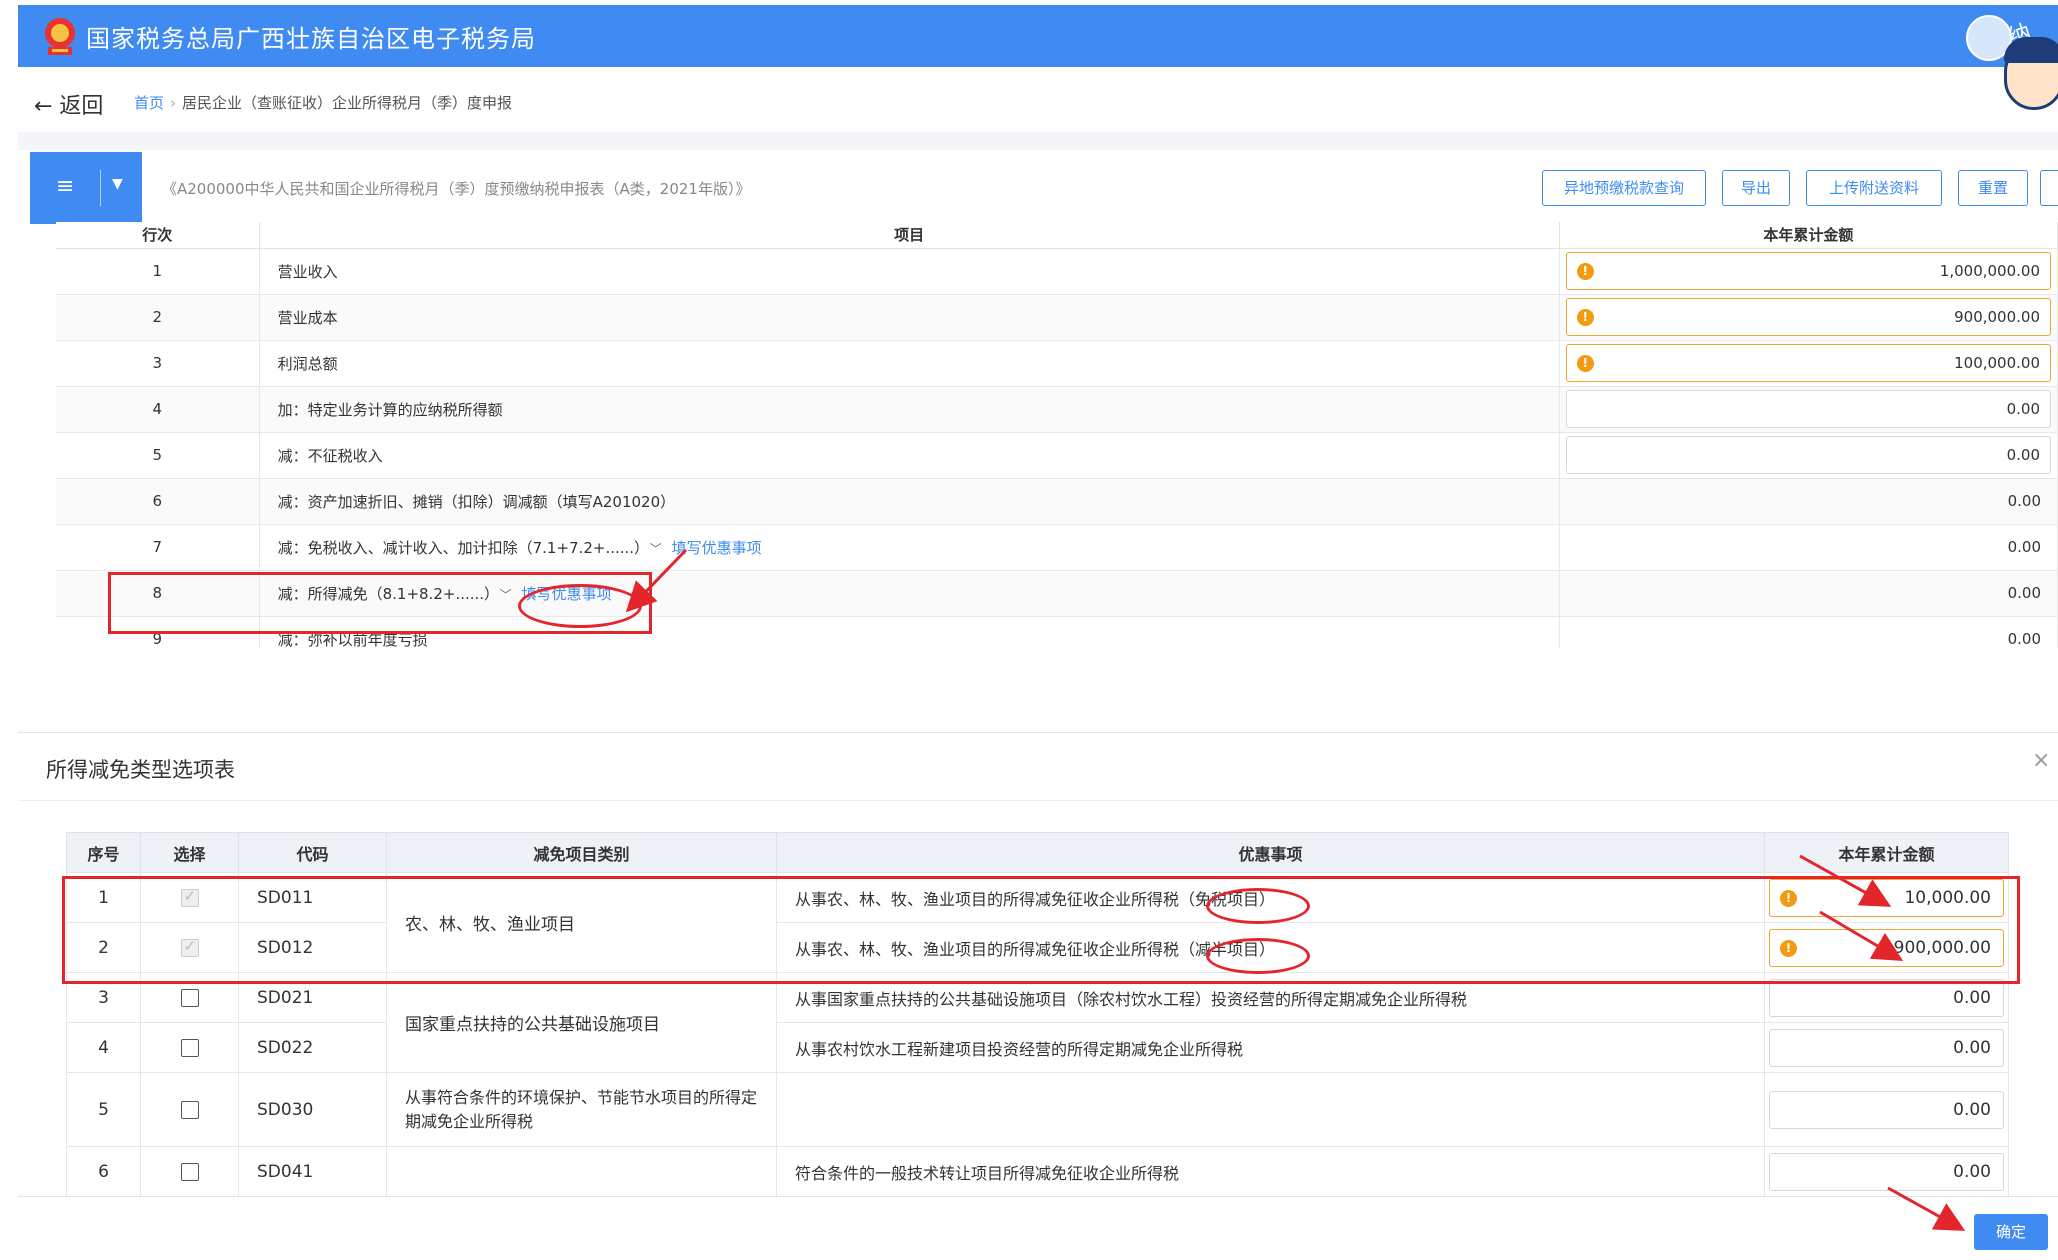 This screenshot has height=1260, width=2058. Describe the element at coordinates (1038, 693) in the screenshot. I see `content-cutoff` at that location.